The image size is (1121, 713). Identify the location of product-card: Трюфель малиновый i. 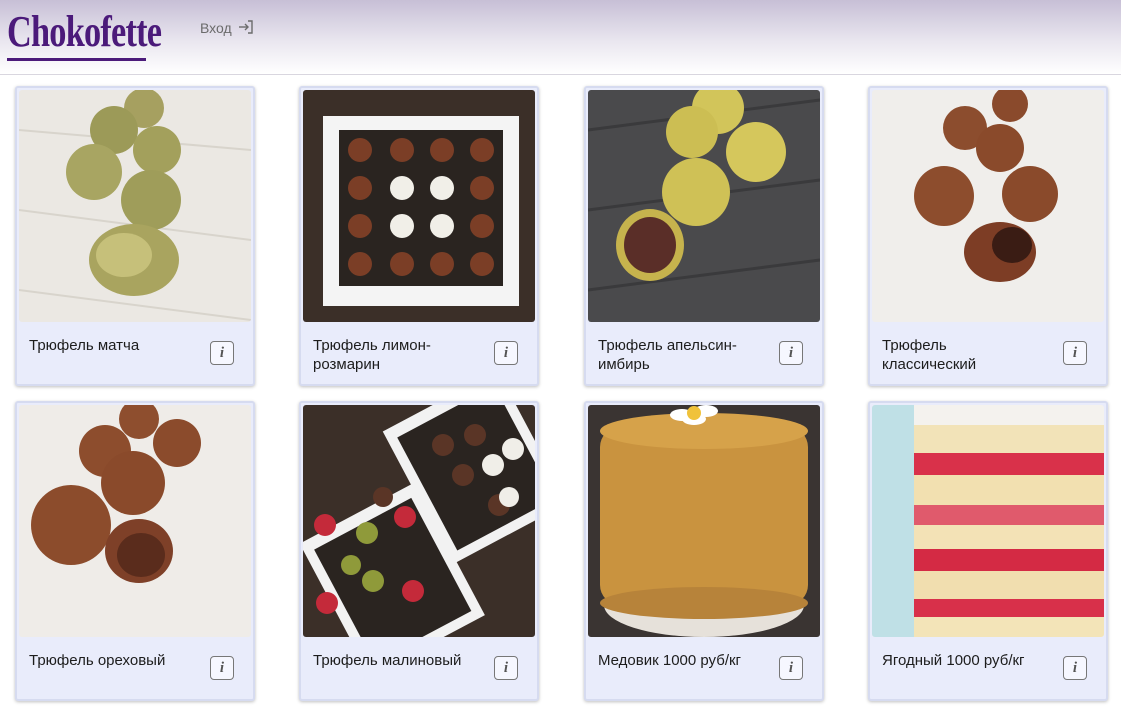
(419, 551).